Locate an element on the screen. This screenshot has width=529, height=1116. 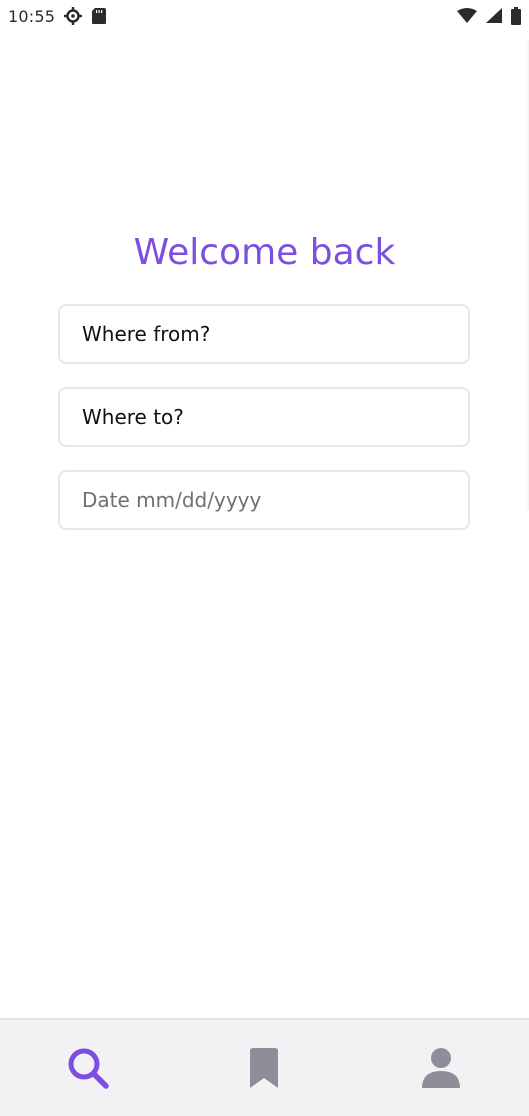
nav-saved is located at coordinates (264, 1068).